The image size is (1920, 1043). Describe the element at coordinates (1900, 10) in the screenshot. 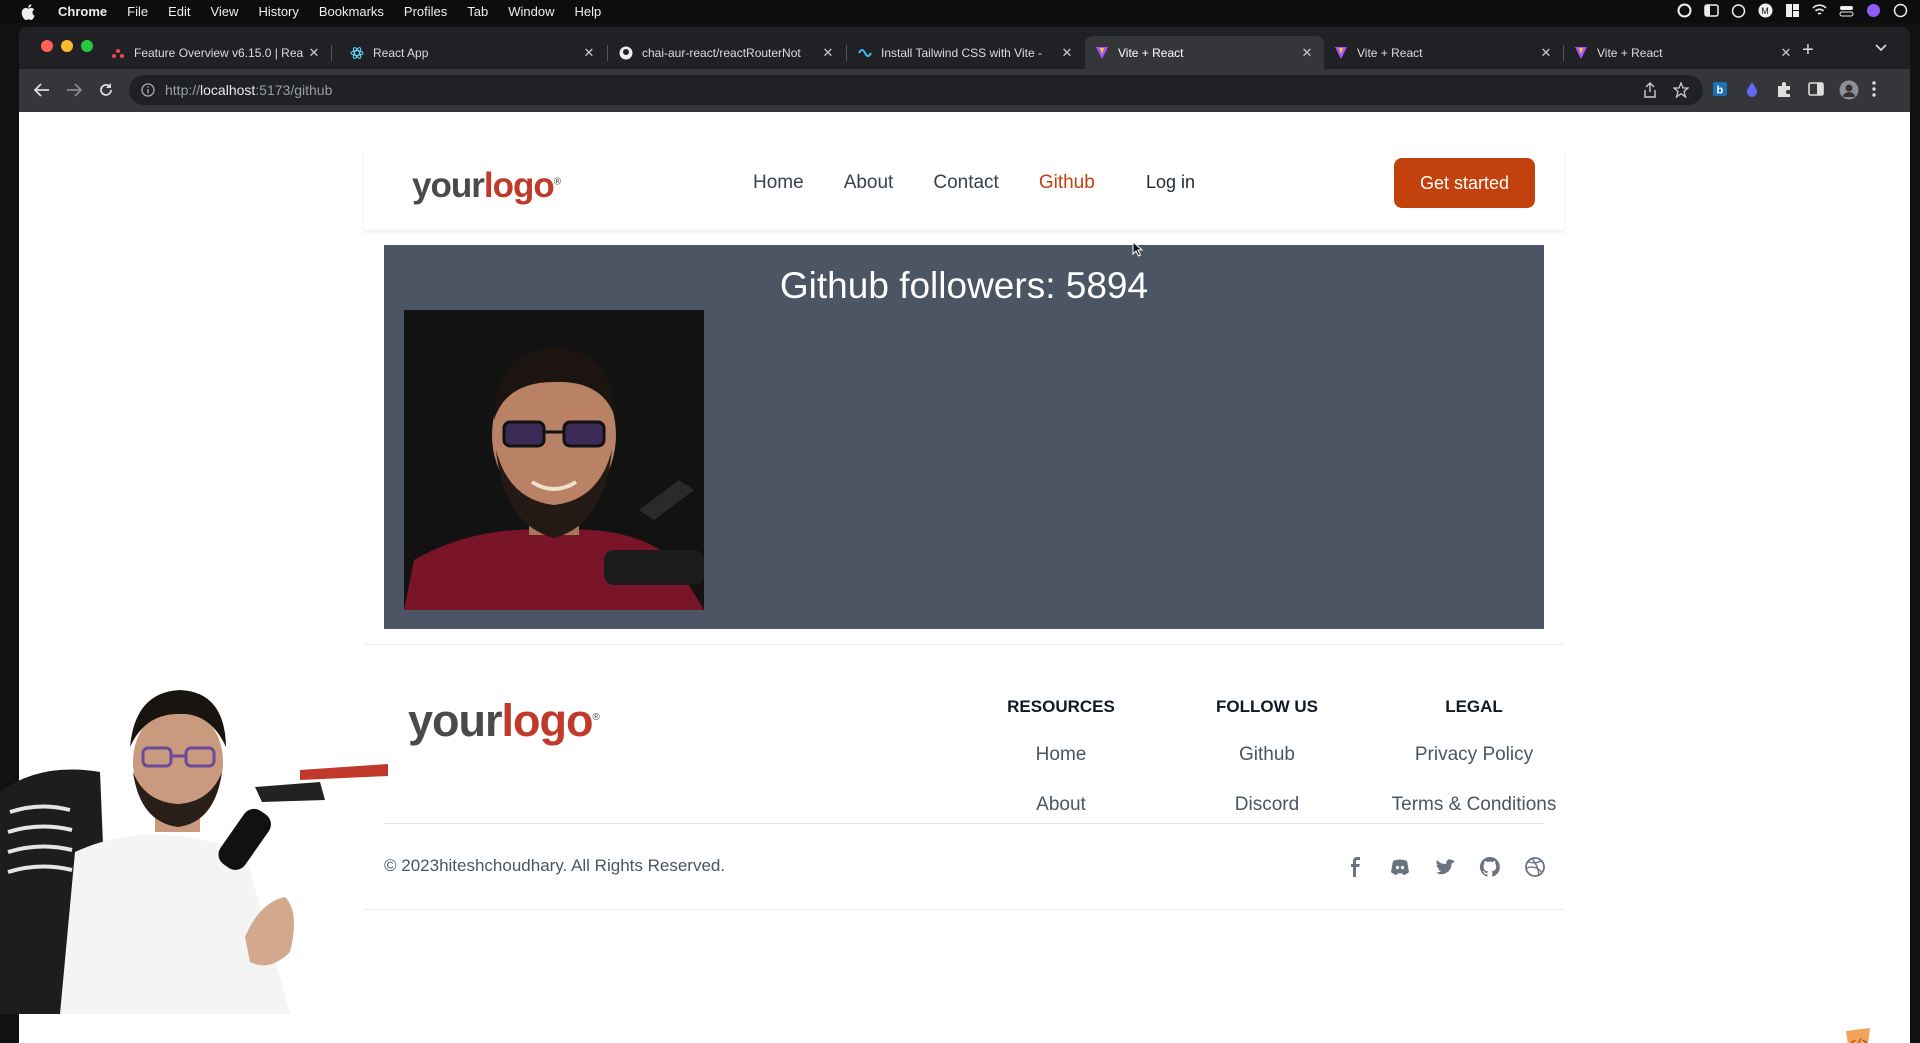

I see `clock-icon` at that location.